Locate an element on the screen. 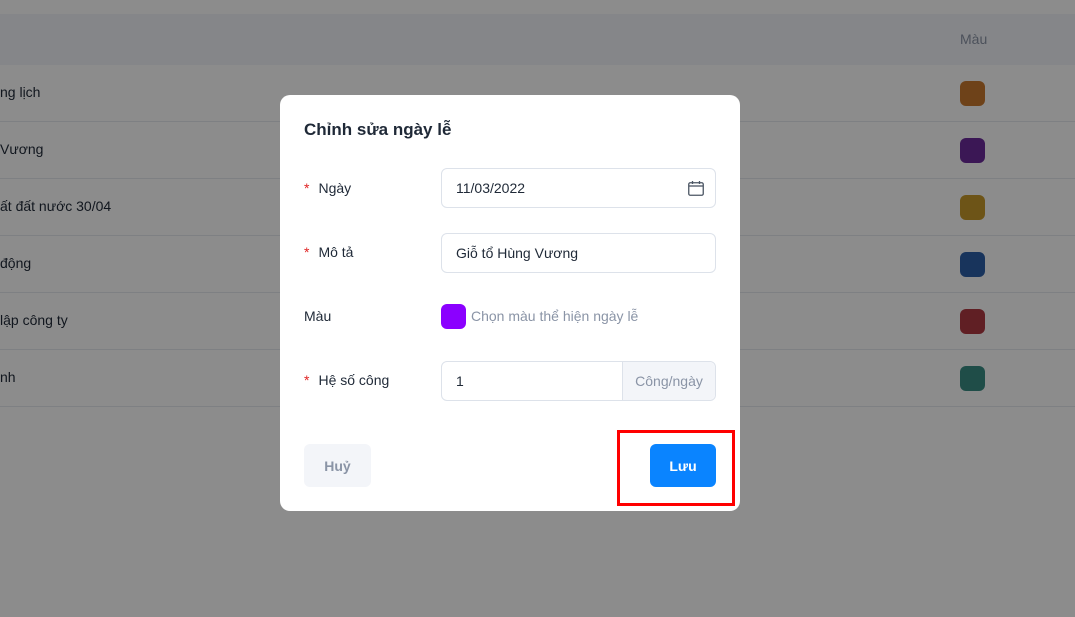 The width and height of the screenshot is (1075, 617). description-input: Giỗ tổ Hùng Vương is located at coordinates (578, 253).